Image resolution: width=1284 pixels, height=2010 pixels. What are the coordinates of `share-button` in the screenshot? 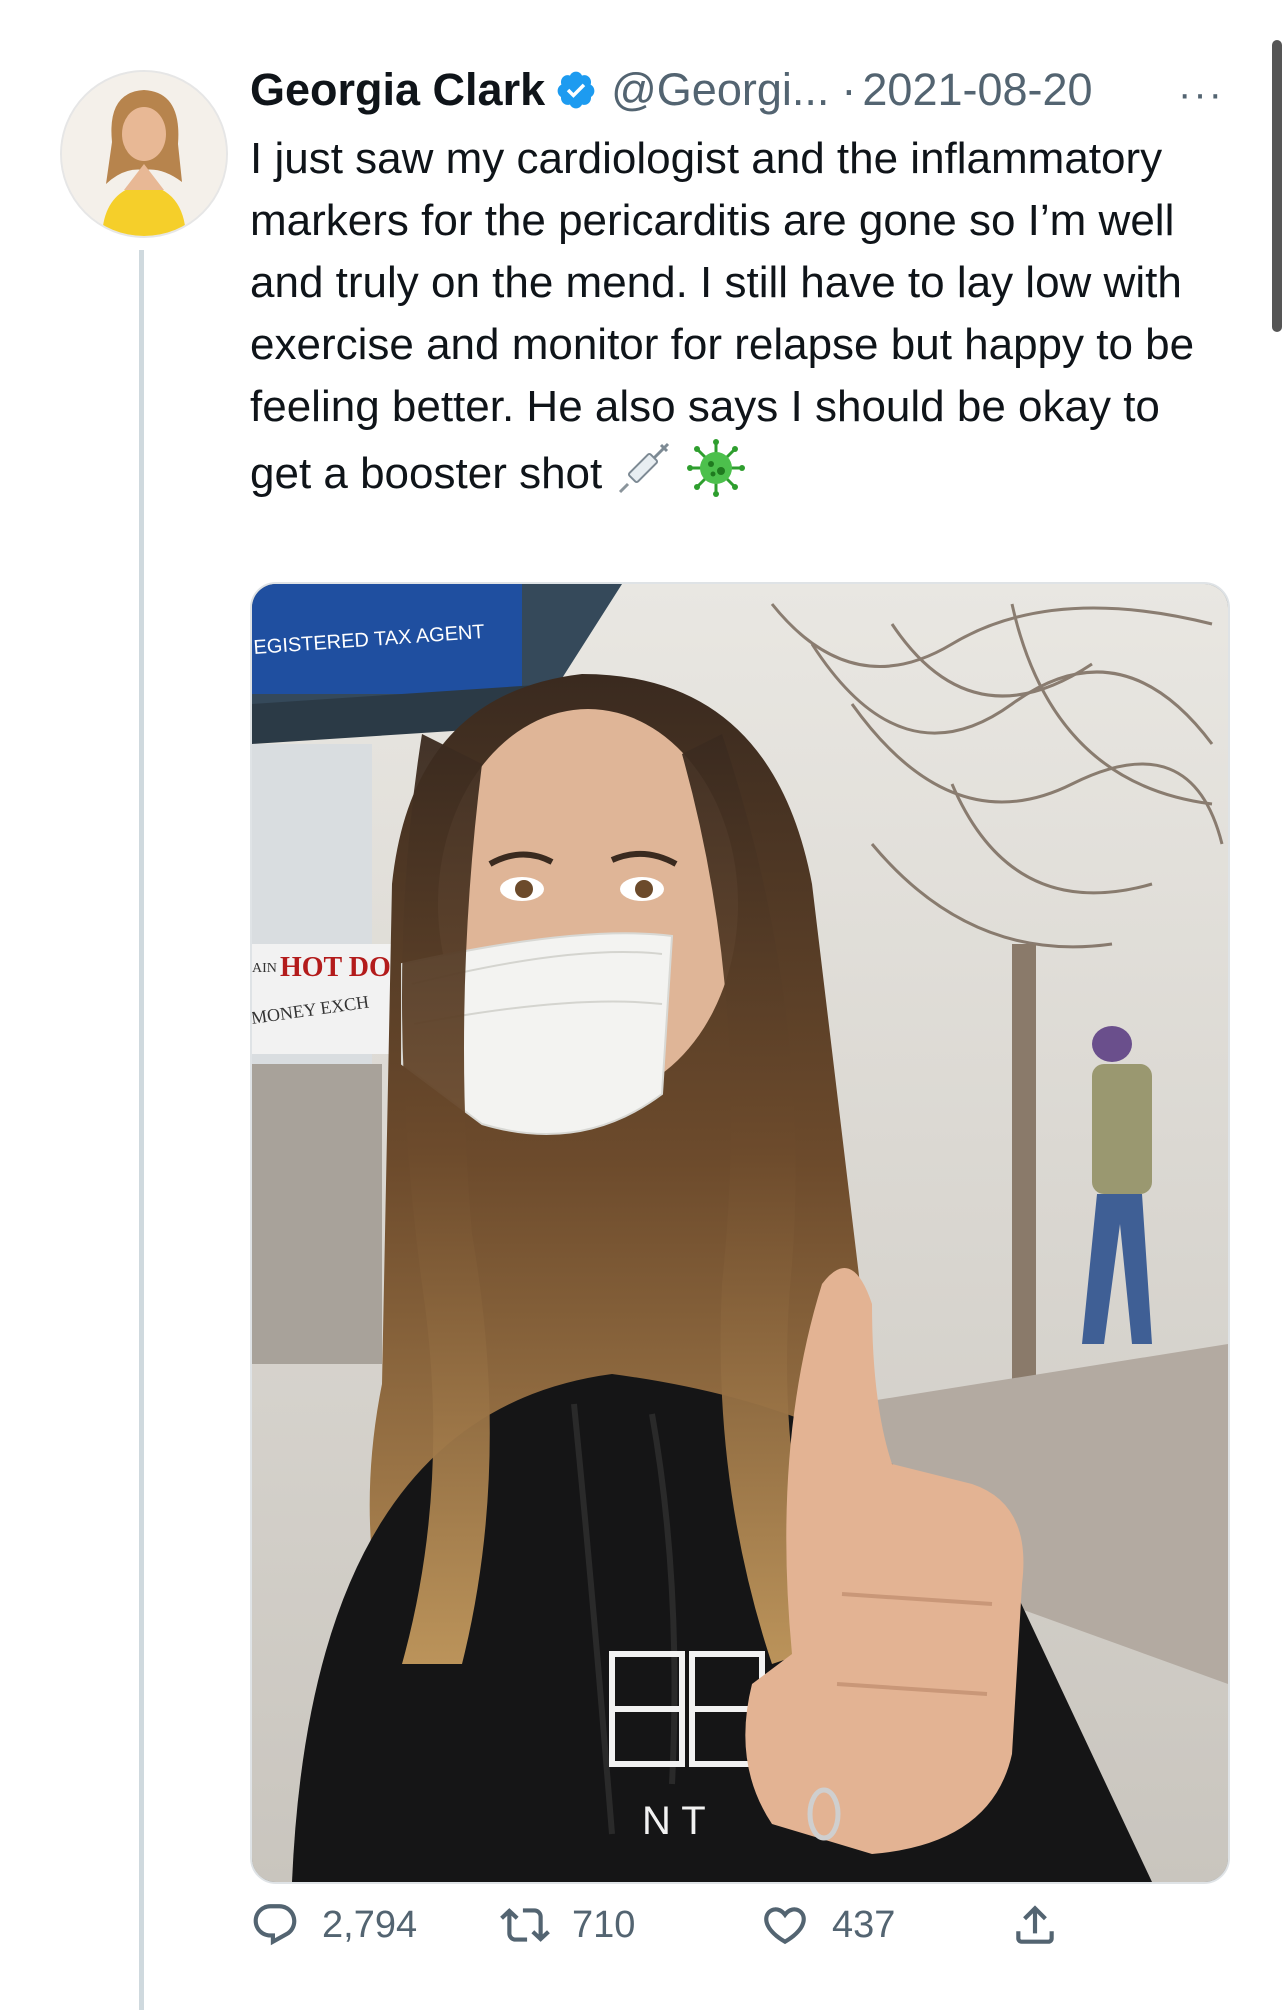 It's located at (1035, 1925).